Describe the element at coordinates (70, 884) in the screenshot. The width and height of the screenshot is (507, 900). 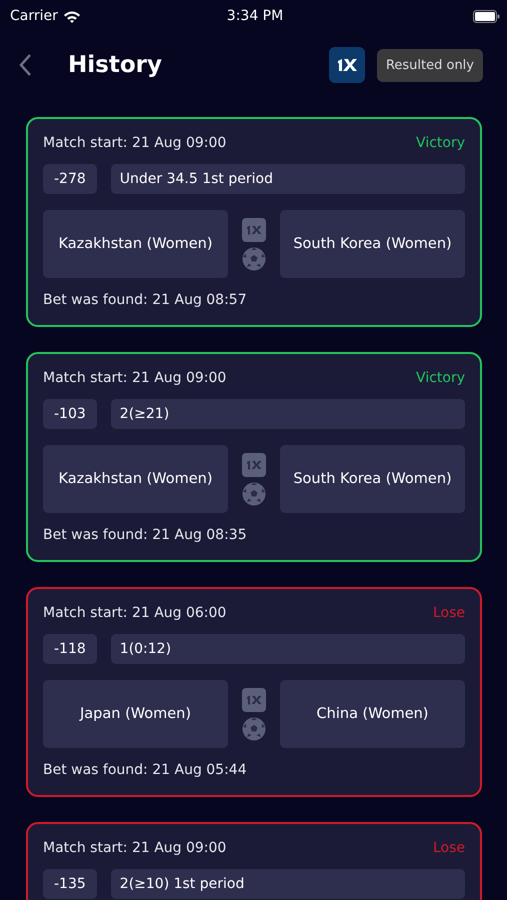
I see `odds-chip: -135` at that location.